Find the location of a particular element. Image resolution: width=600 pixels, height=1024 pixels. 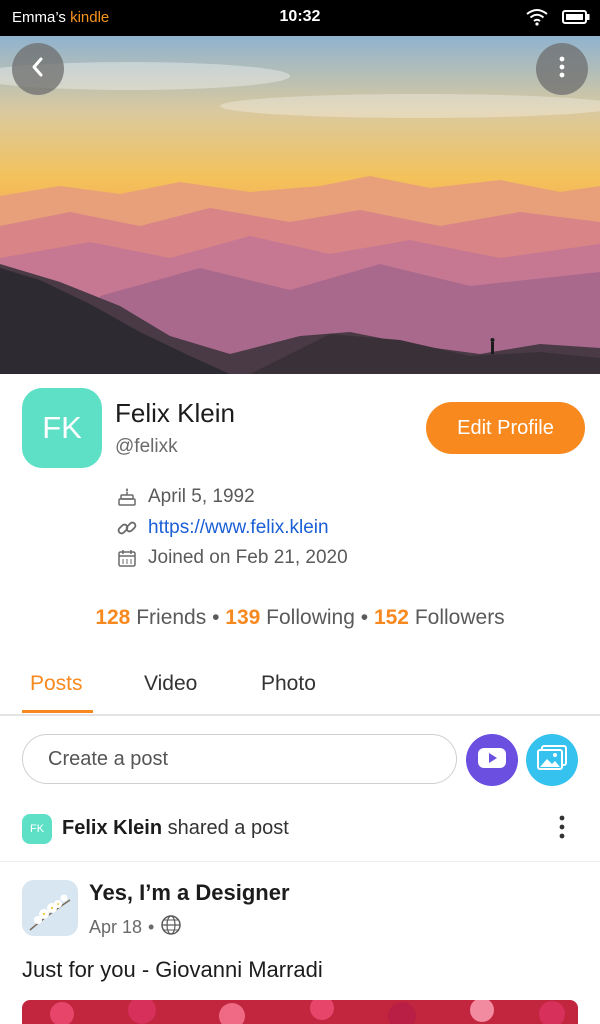

link-icon is located at coordinates (127, 528).